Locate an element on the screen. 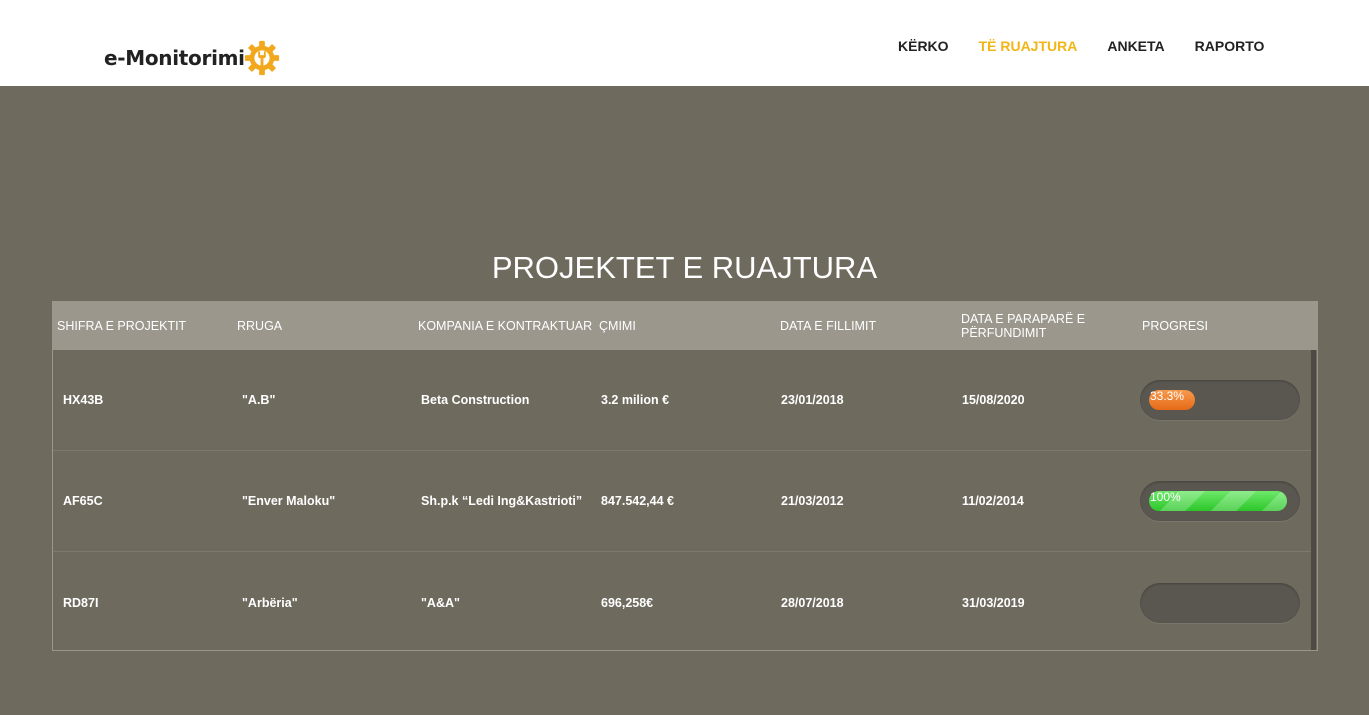  column-header-end-date: DATA E PARAPARË E PËRFUNDIMIT is located at coordinates (1023, 326).